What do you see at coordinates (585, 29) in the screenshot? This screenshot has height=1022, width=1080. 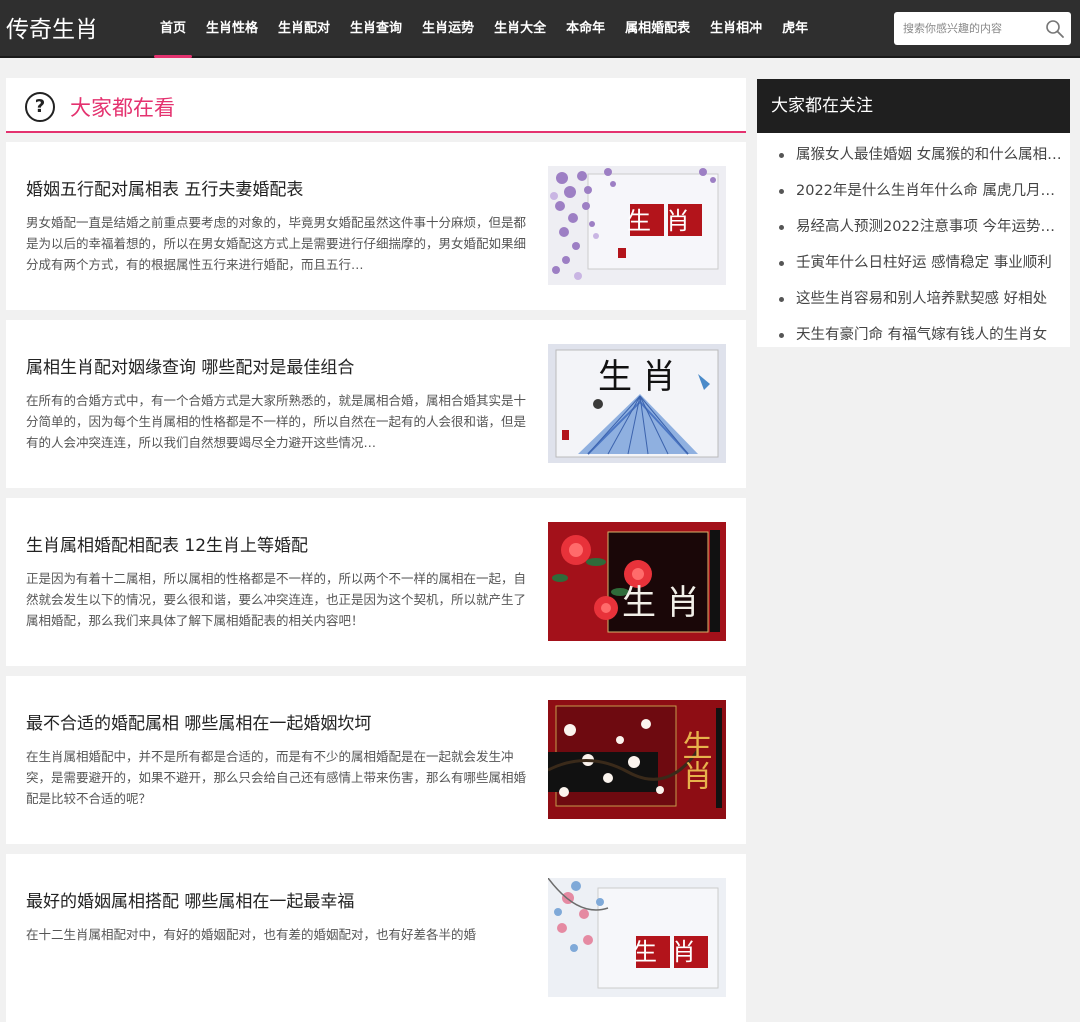 I see `nav-item-birth-year: 本命年` at bounding box center [585, 29].